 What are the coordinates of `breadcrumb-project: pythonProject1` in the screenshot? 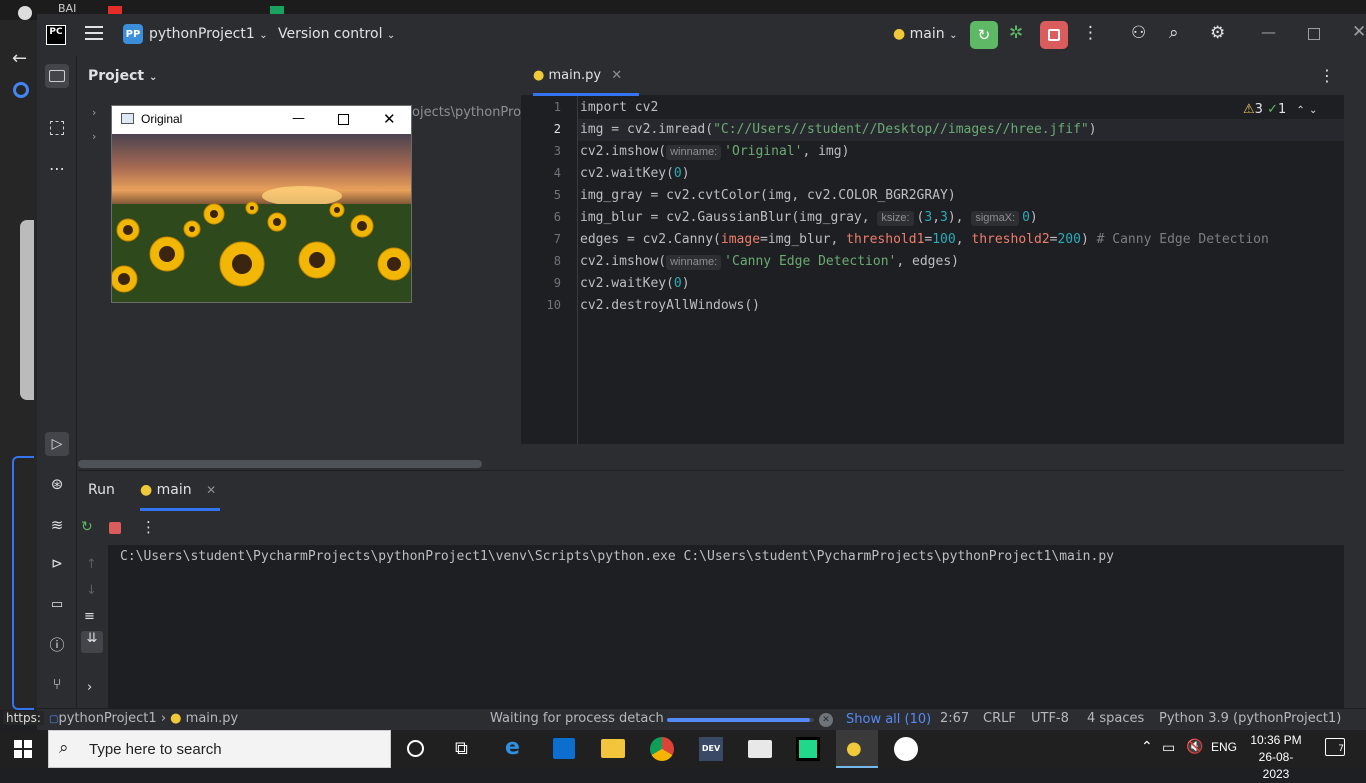 It's located at (107, 718).